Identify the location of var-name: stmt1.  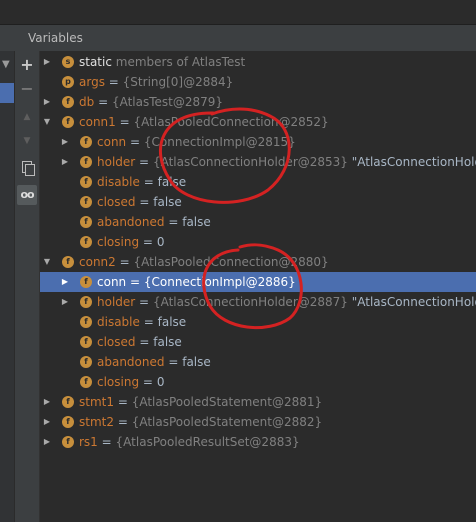
(96, 402).